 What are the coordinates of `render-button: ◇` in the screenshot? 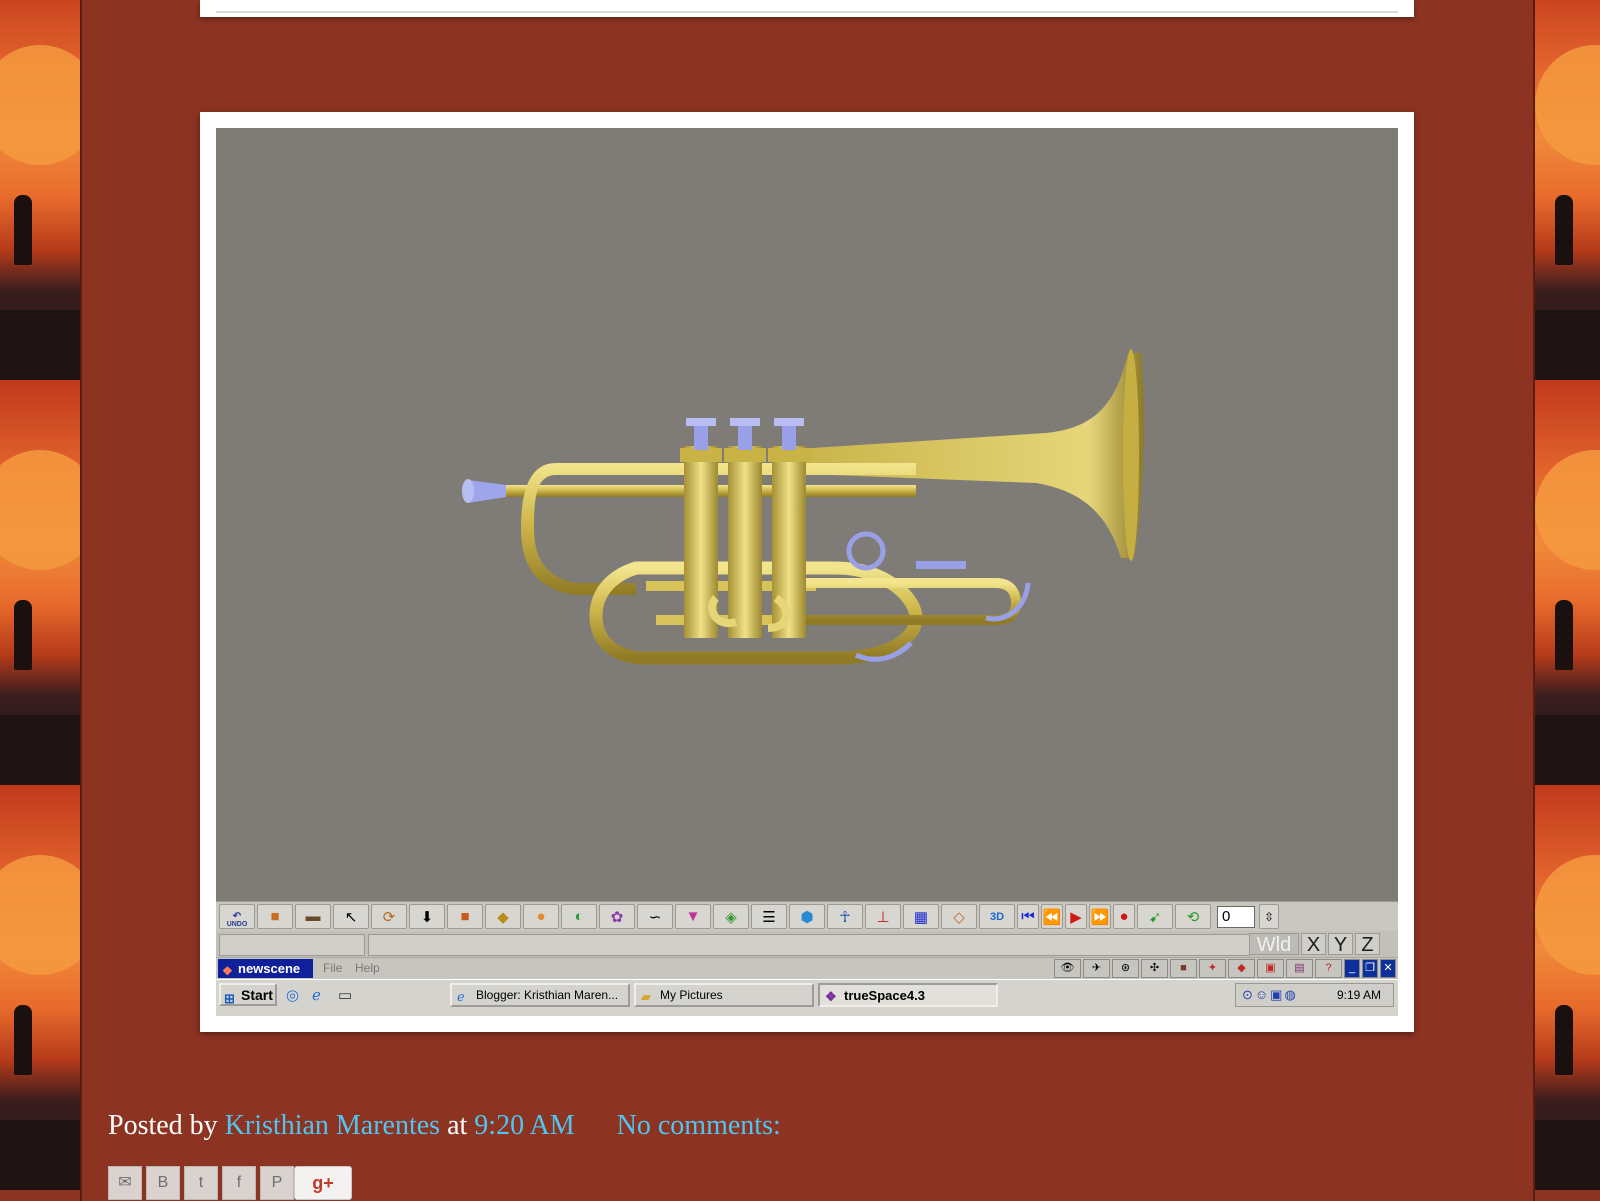 It's located at (959, 916).